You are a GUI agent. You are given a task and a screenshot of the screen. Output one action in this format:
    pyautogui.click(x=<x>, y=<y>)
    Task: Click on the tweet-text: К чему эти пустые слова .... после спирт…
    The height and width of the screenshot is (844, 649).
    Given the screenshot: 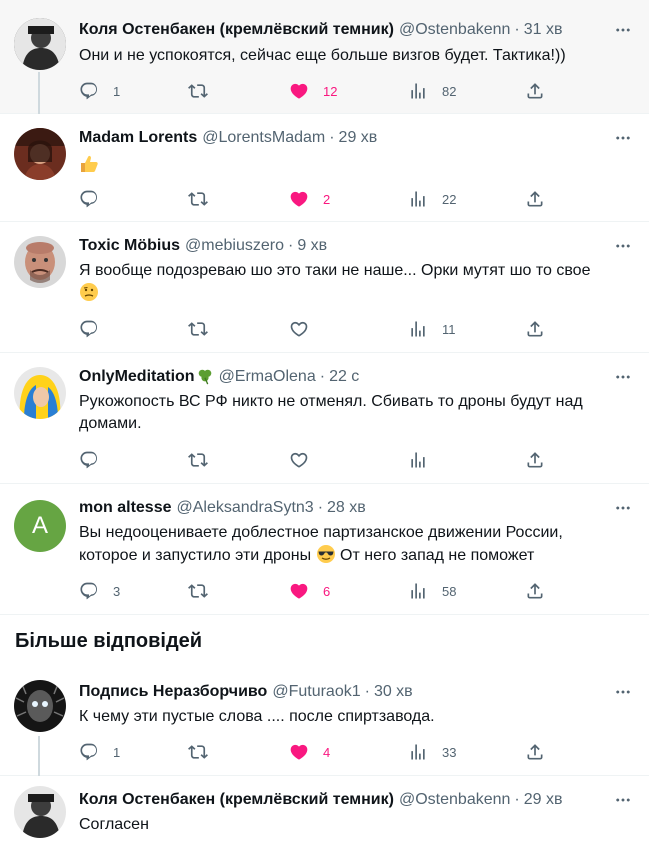 What is the action you would take?
    pyautogui.click(x=257, y=716)
    